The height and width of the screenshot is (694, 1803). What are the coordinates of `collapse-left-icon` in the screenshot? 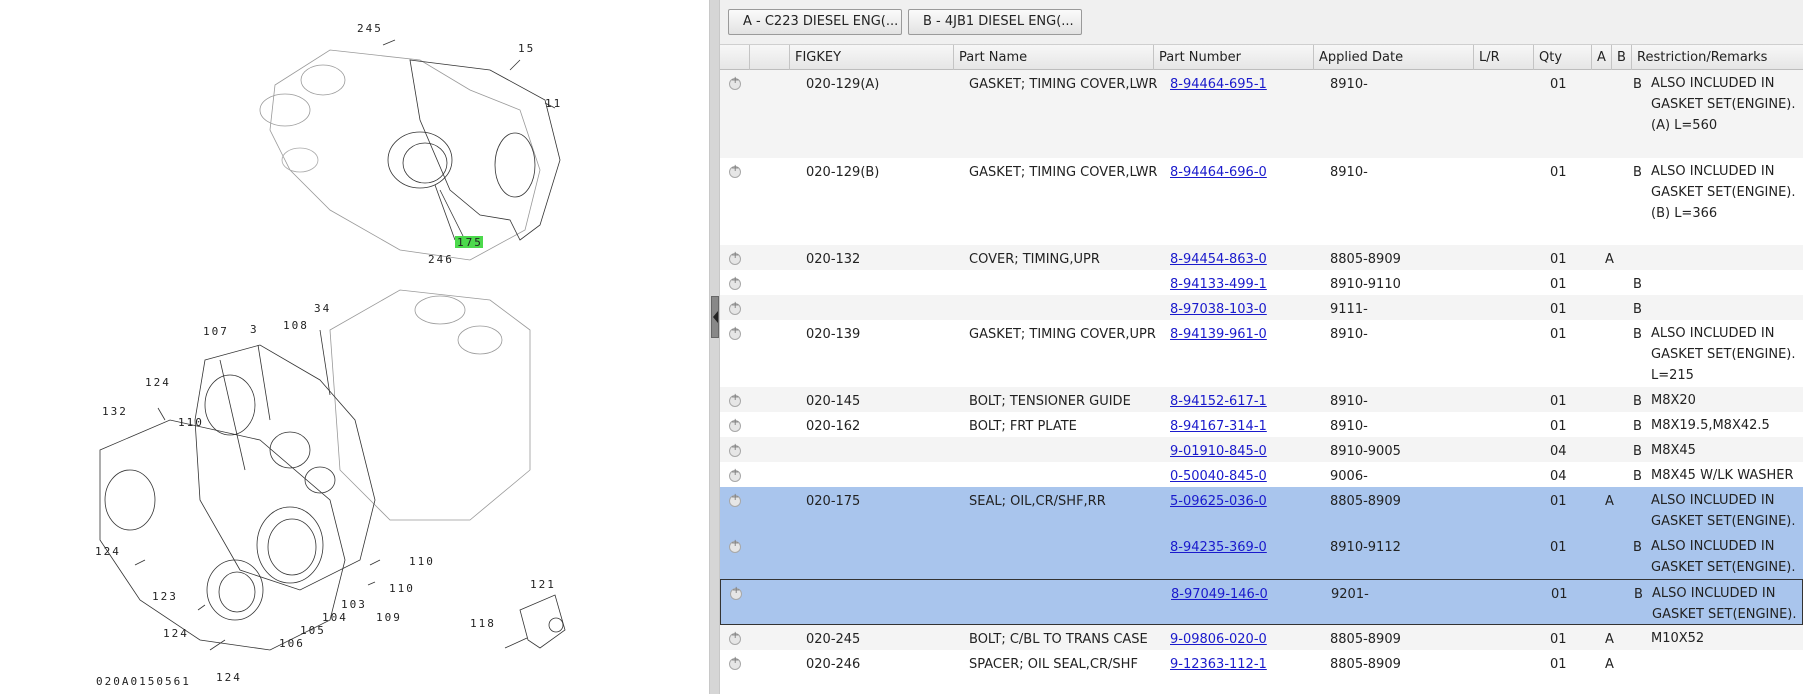 It's located at (715, 317).